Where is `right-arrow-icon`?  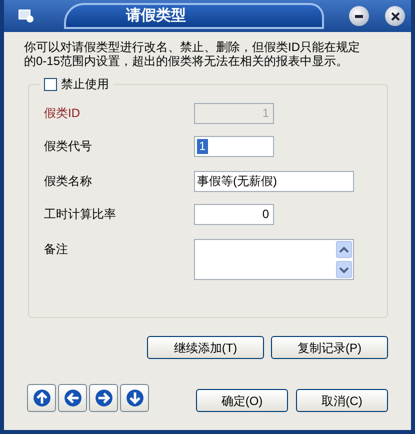 right-arrow-icon is located at coordinates (103, 398).